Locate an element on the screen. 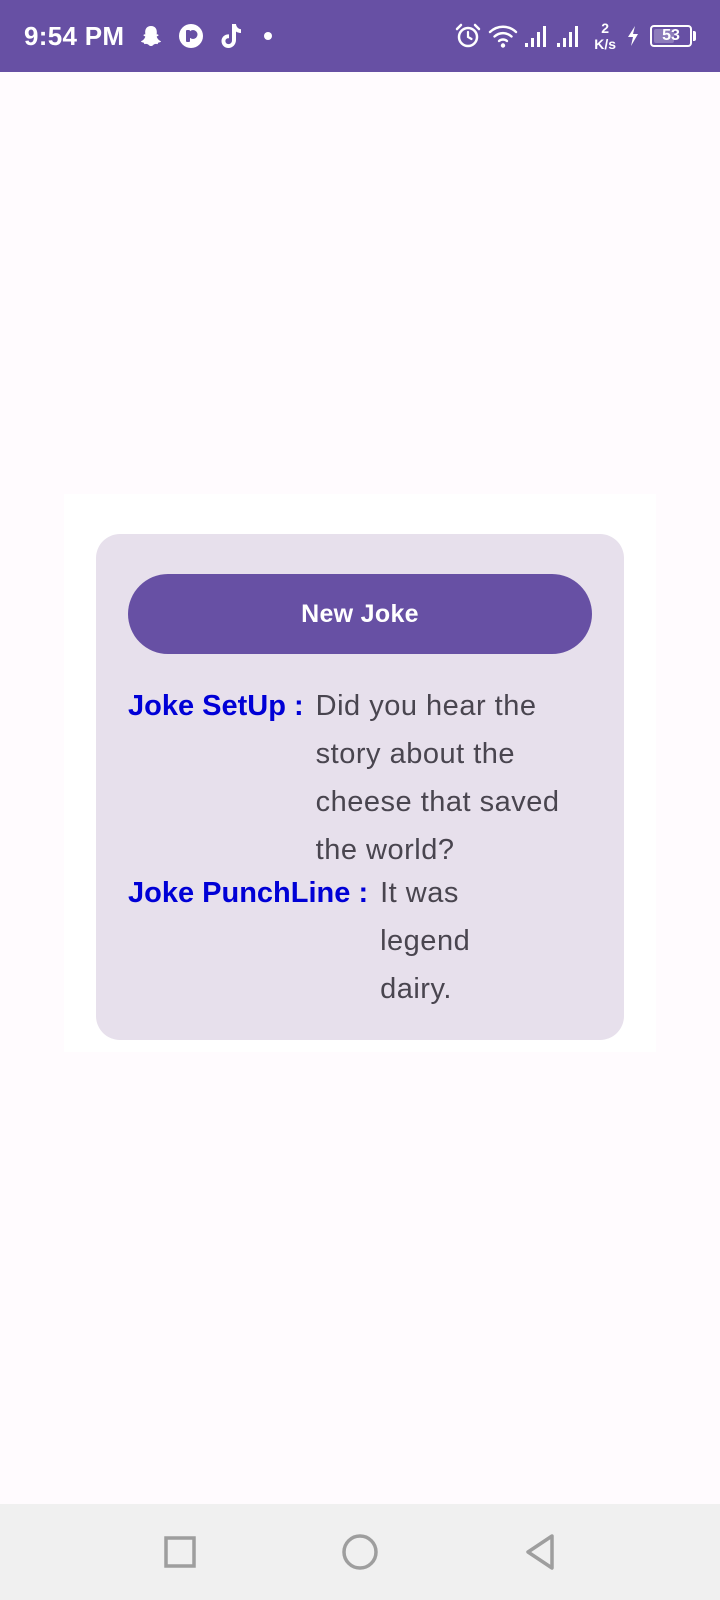  status-bar-left: 9:54 PM is located at coordinates (148, 36).